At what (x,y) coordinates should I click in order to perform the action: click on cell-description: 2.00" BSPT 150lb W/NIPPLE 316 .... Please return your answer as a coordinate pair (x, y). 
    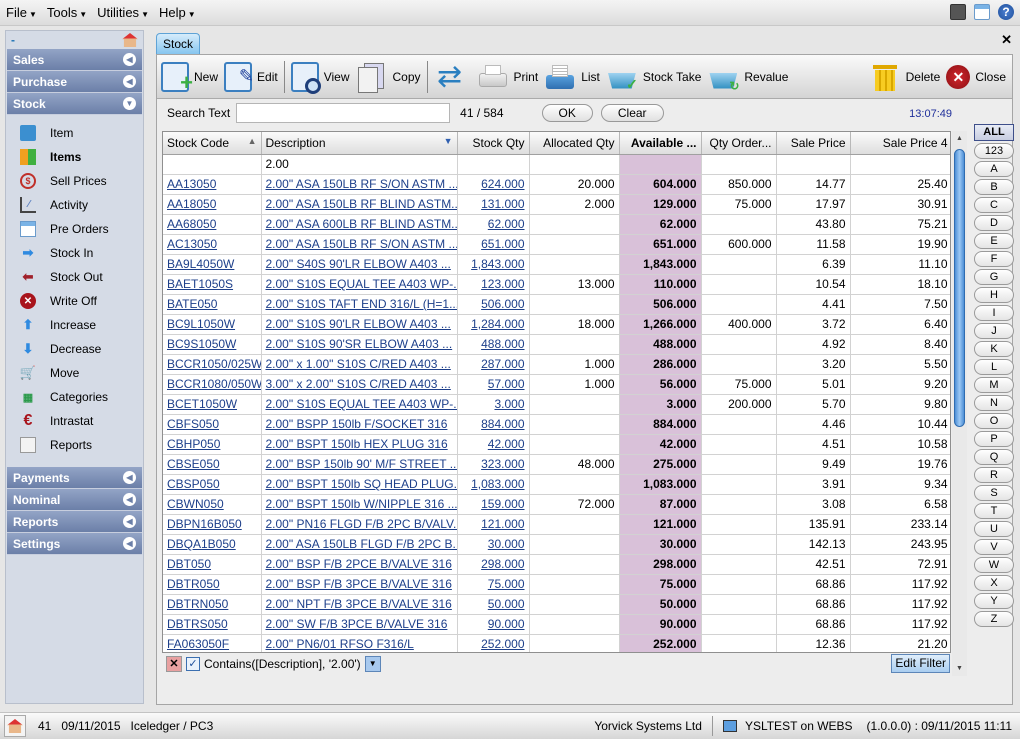
    Looking at the image, I should click on (359, 504).